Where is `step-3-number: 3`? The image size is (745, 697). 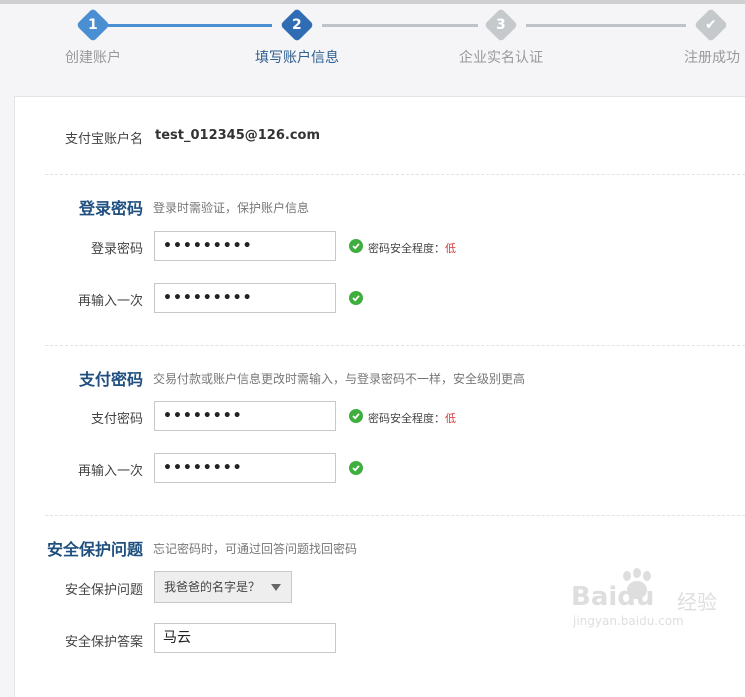
step-3-number: 3 is located at coordinates (501, 25).